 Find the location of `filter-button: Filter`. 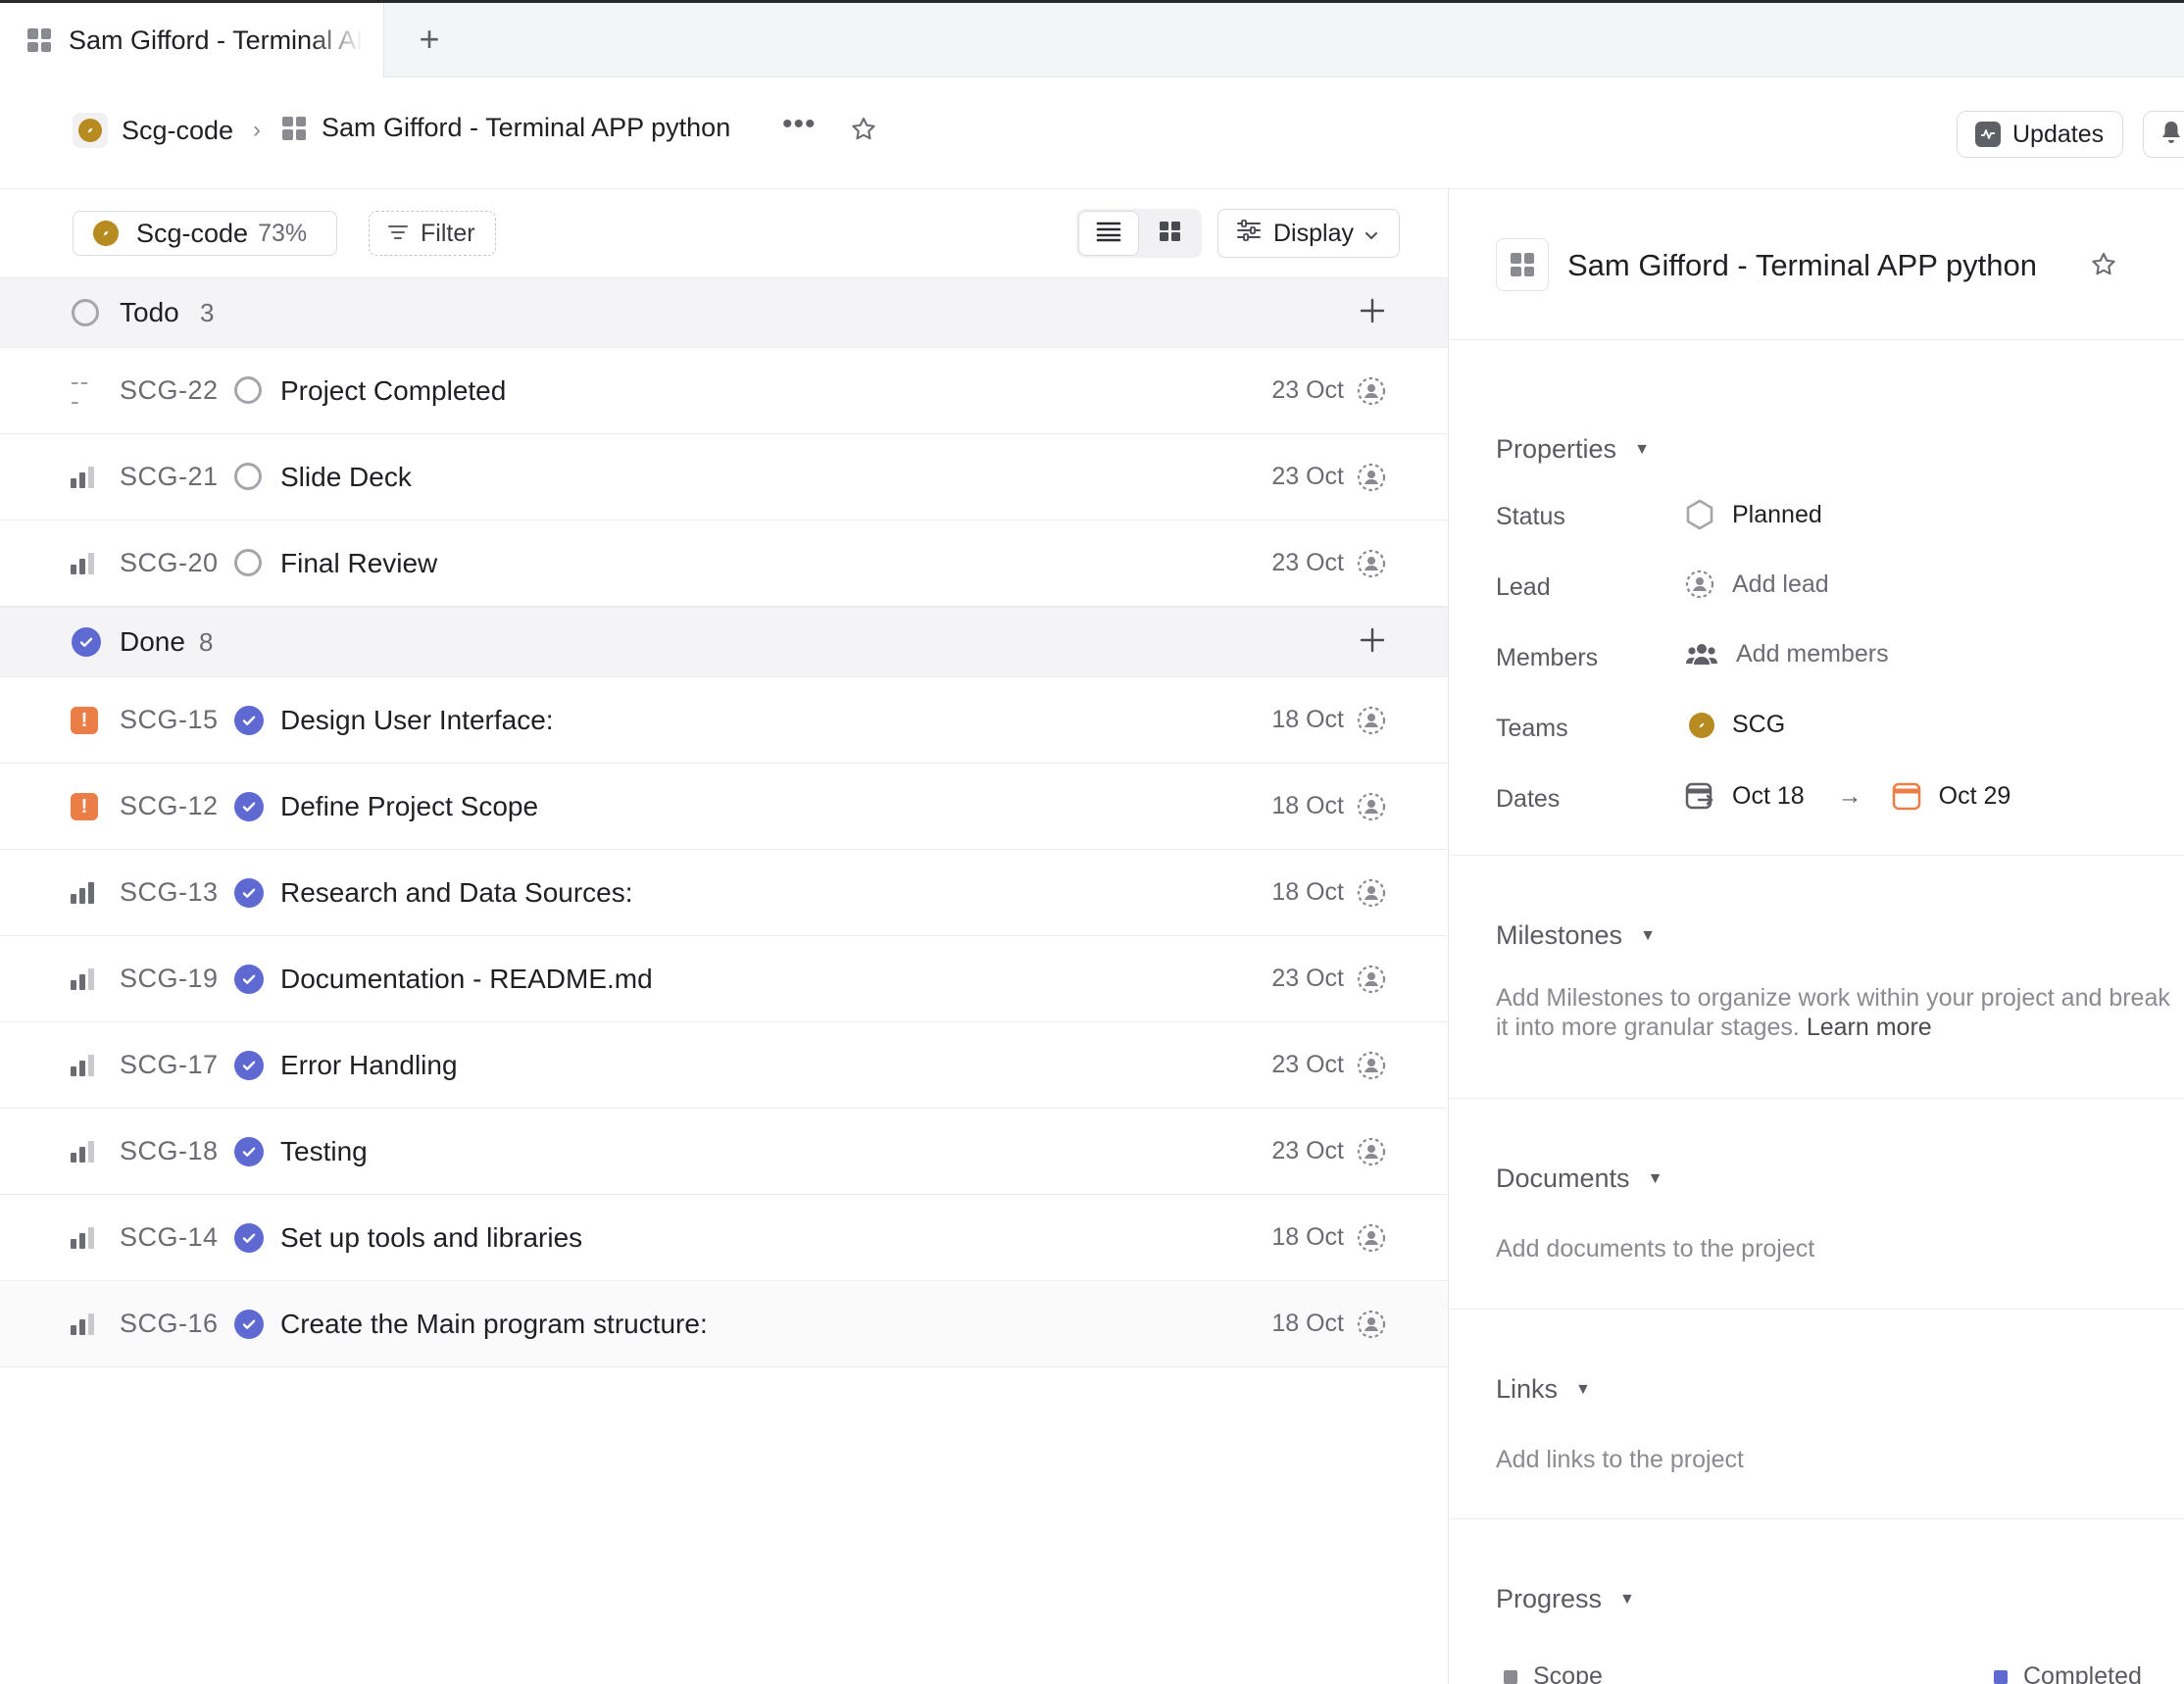

filter-button: Filter is located at coordinates (432, 233).